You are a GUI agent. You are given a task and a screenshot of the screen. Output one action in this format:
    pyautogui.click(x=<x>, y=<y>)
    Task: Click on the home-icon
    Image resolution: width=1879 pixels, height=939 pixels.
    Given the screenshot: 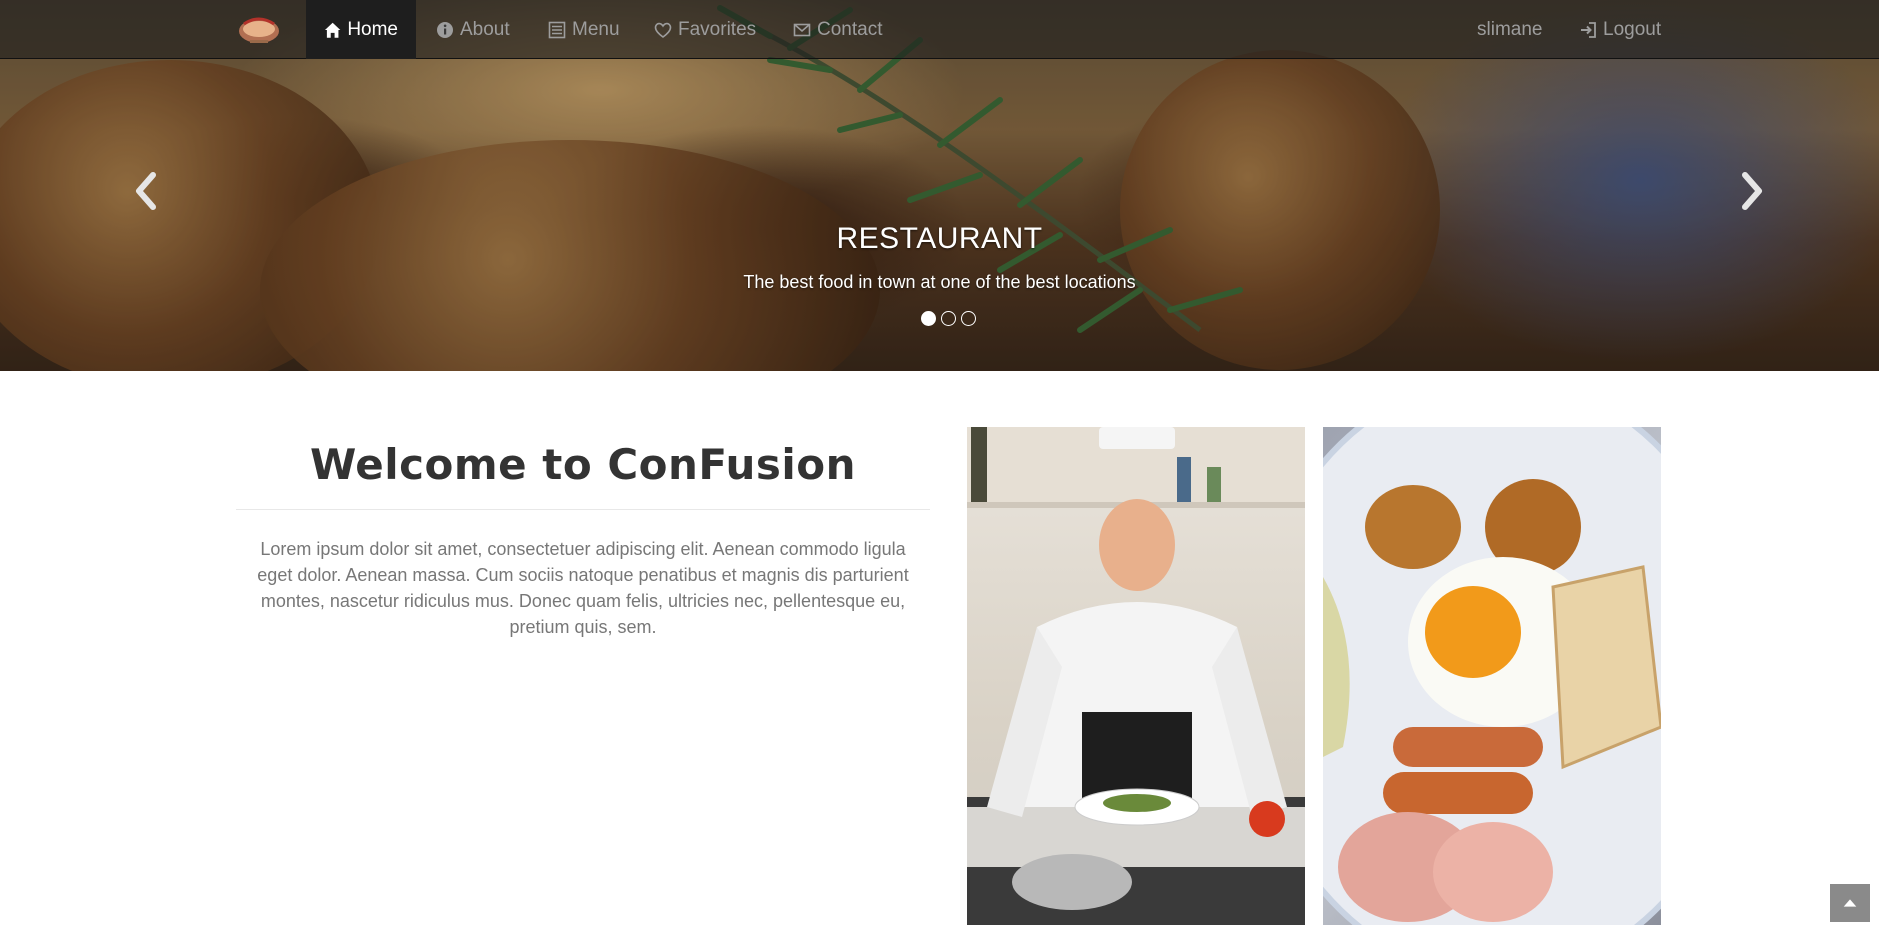 What is the action you would take?
    pyautogui.click(x=332, y=30)
    